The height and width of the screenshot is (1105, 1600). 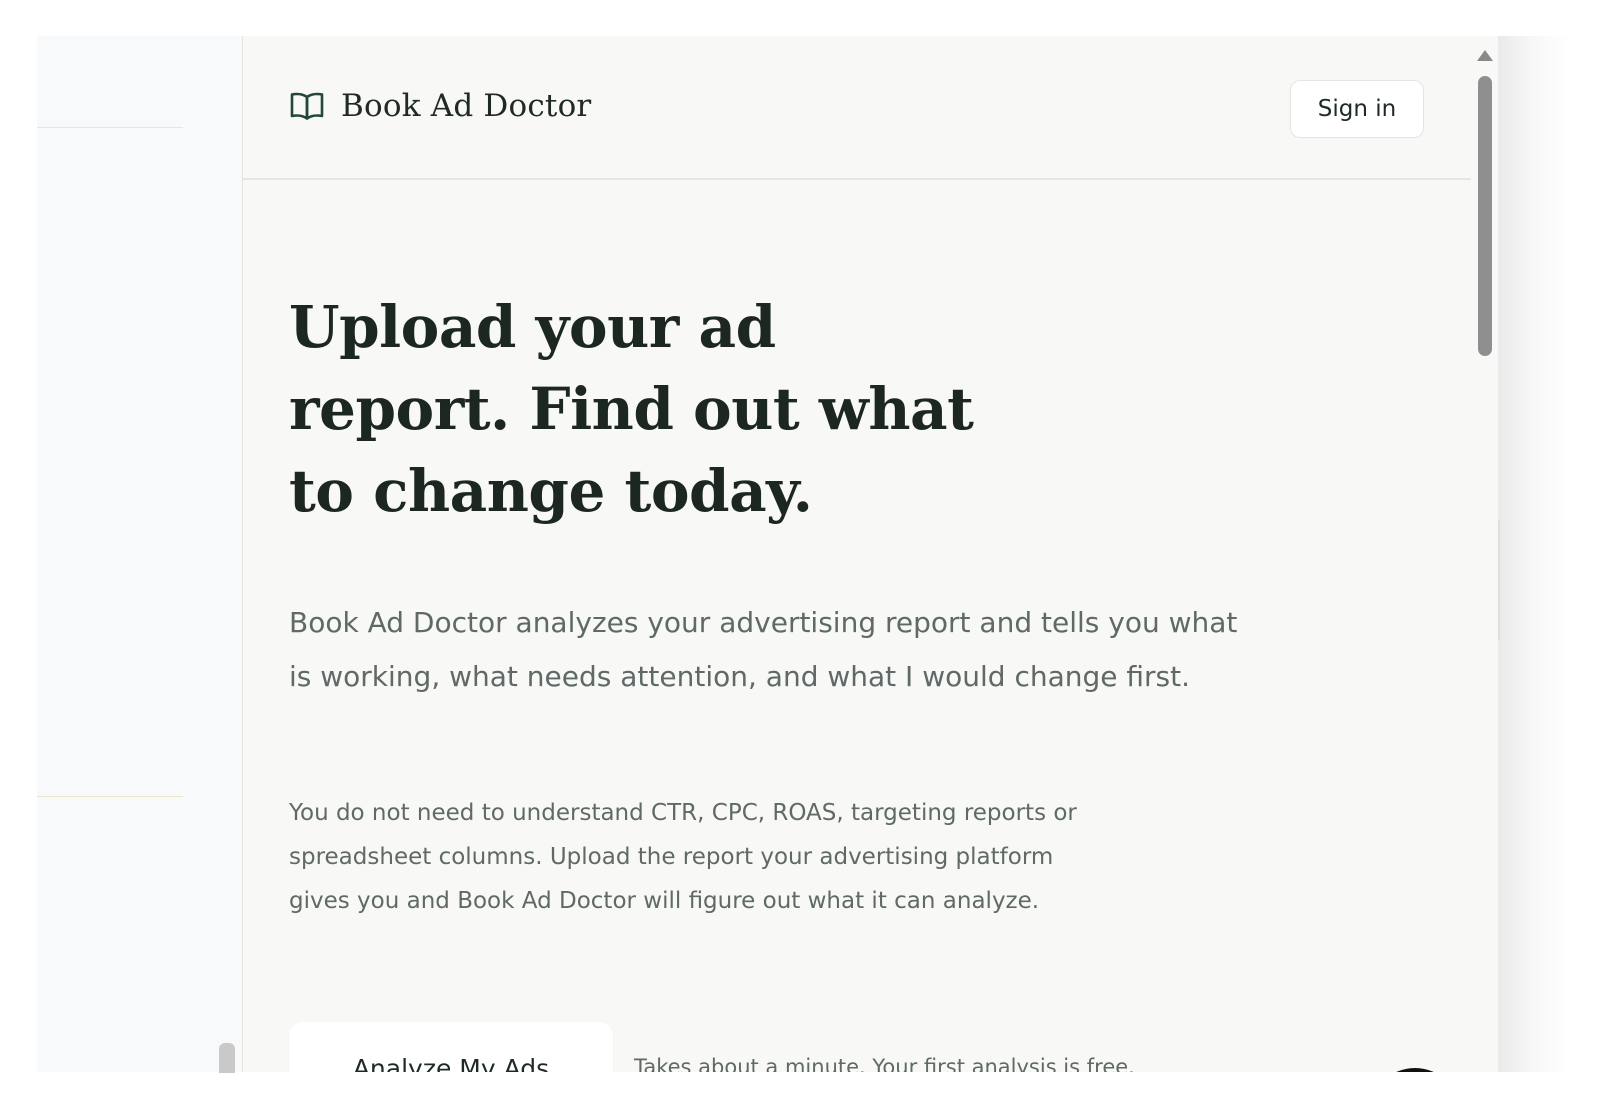 I want to click on brand-name: Book Ad Doctor, so click(x=466, y=106).